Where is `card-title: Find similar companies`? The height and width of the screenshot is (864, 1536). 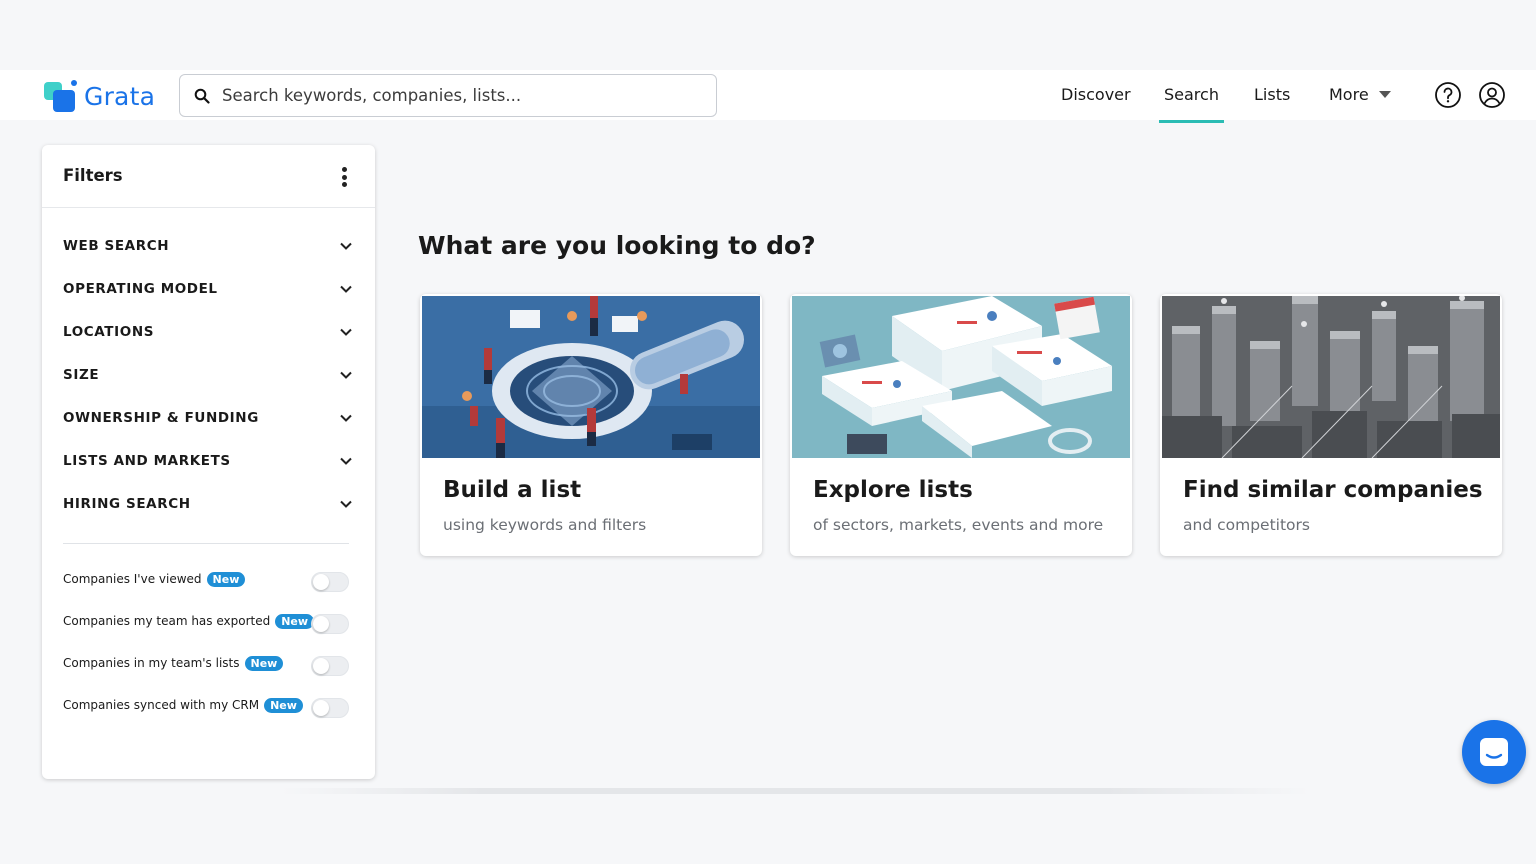 card-title: Find similar companies is located at coordinates (1333, 490).